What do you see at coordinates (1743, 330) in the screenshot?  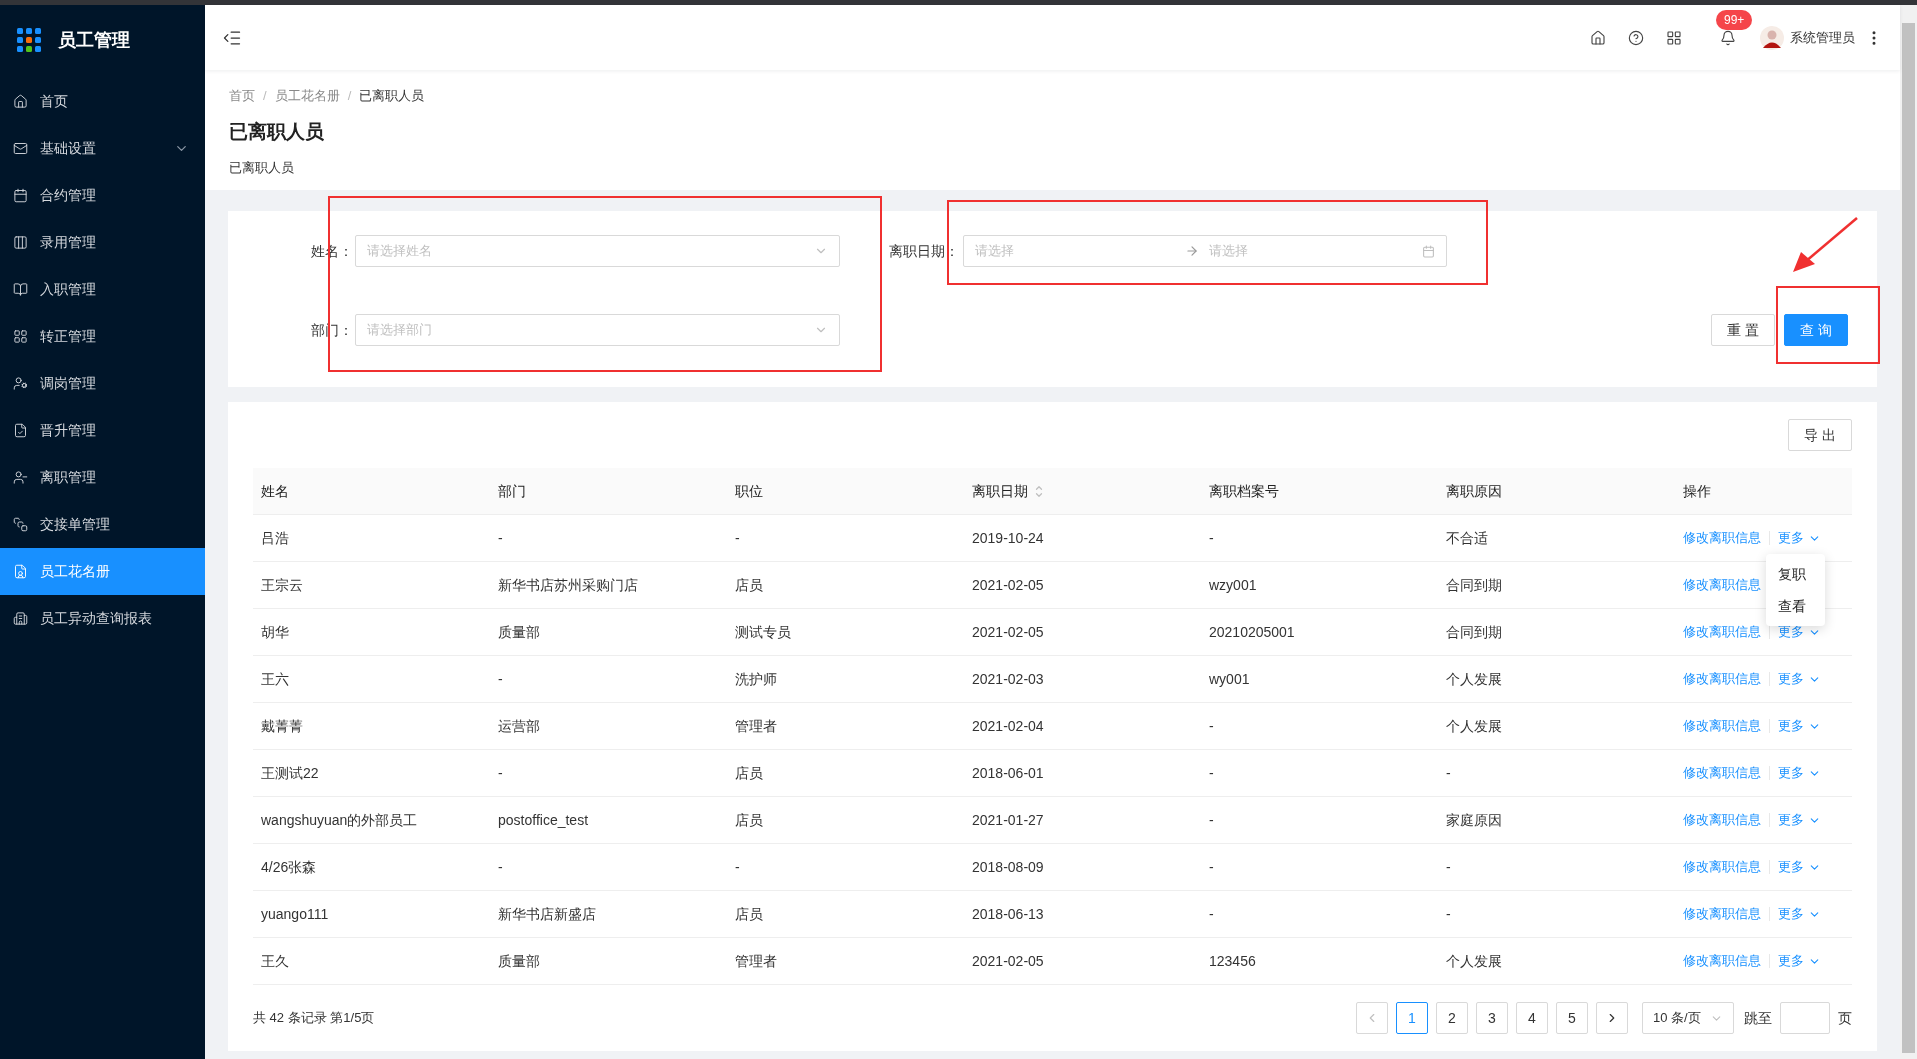 I see `reset-button: 重 置` at bounding box center [1743, 330].